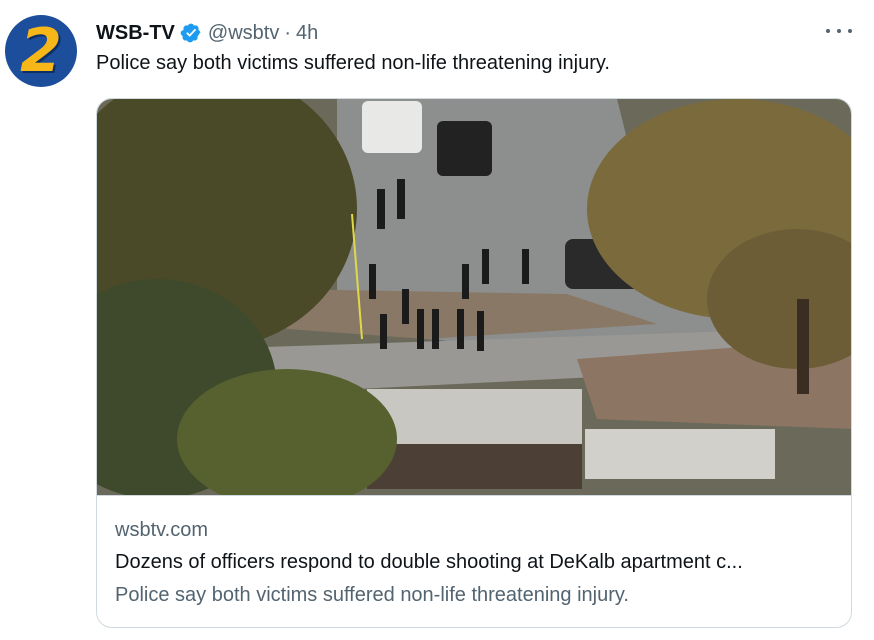 This screenshot has width=874, height=640. I want to click on avatar-logo: 2, so click(41, 51).